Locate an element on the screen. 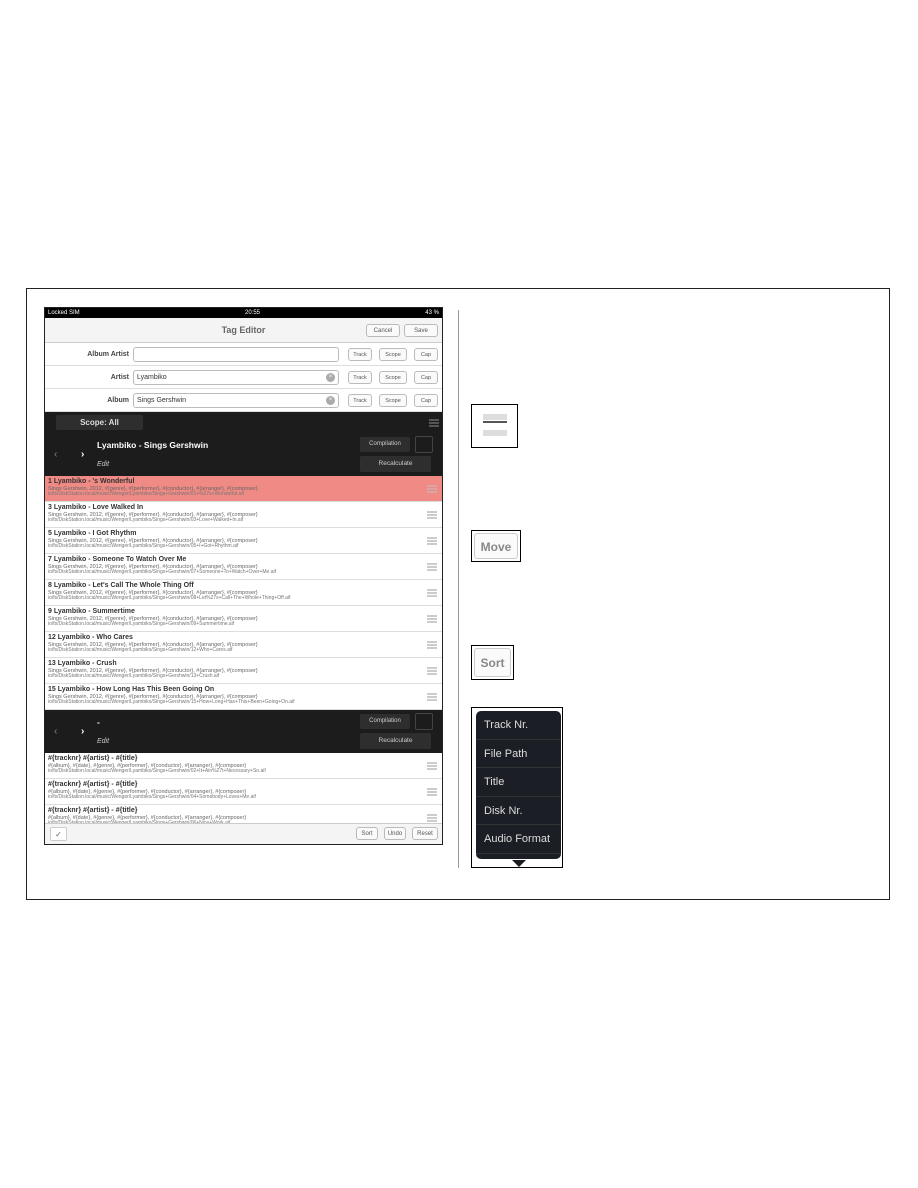  field-label: Album is located at coordinates (118, 400).